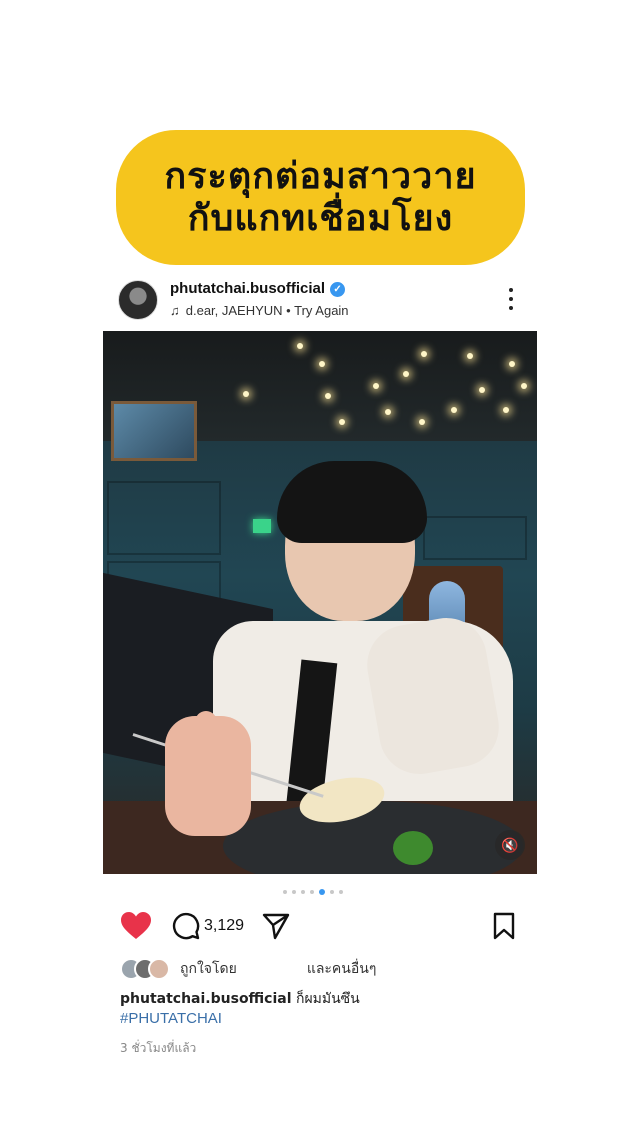 The height and width of the screenshot is (1131, 640). Describe the element at coordinates (327, 999) in the screenshot. I see `caption-text: ก็ผมมันซึน` at that location.